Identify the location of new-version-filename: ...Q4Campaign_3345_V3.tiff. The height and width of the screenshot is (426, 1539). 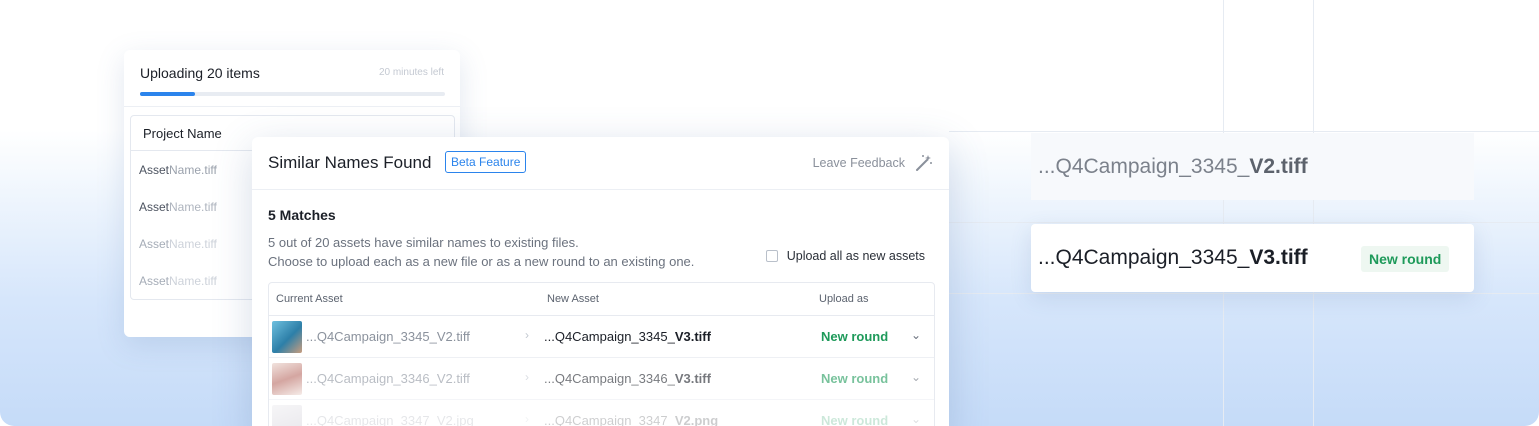
(1173, 258).